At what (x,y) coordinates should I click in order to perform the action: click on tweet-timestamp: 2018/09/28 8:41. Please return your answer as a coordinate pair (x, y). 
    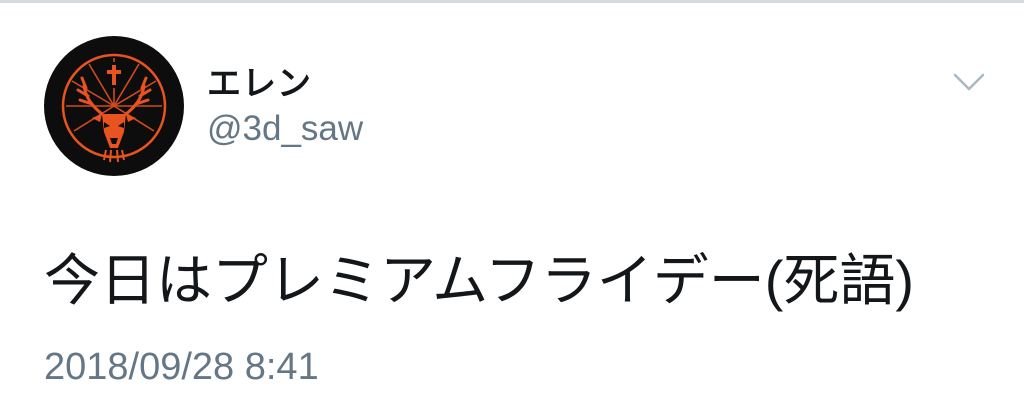
    Looking at the image, I should click on (181, 367).